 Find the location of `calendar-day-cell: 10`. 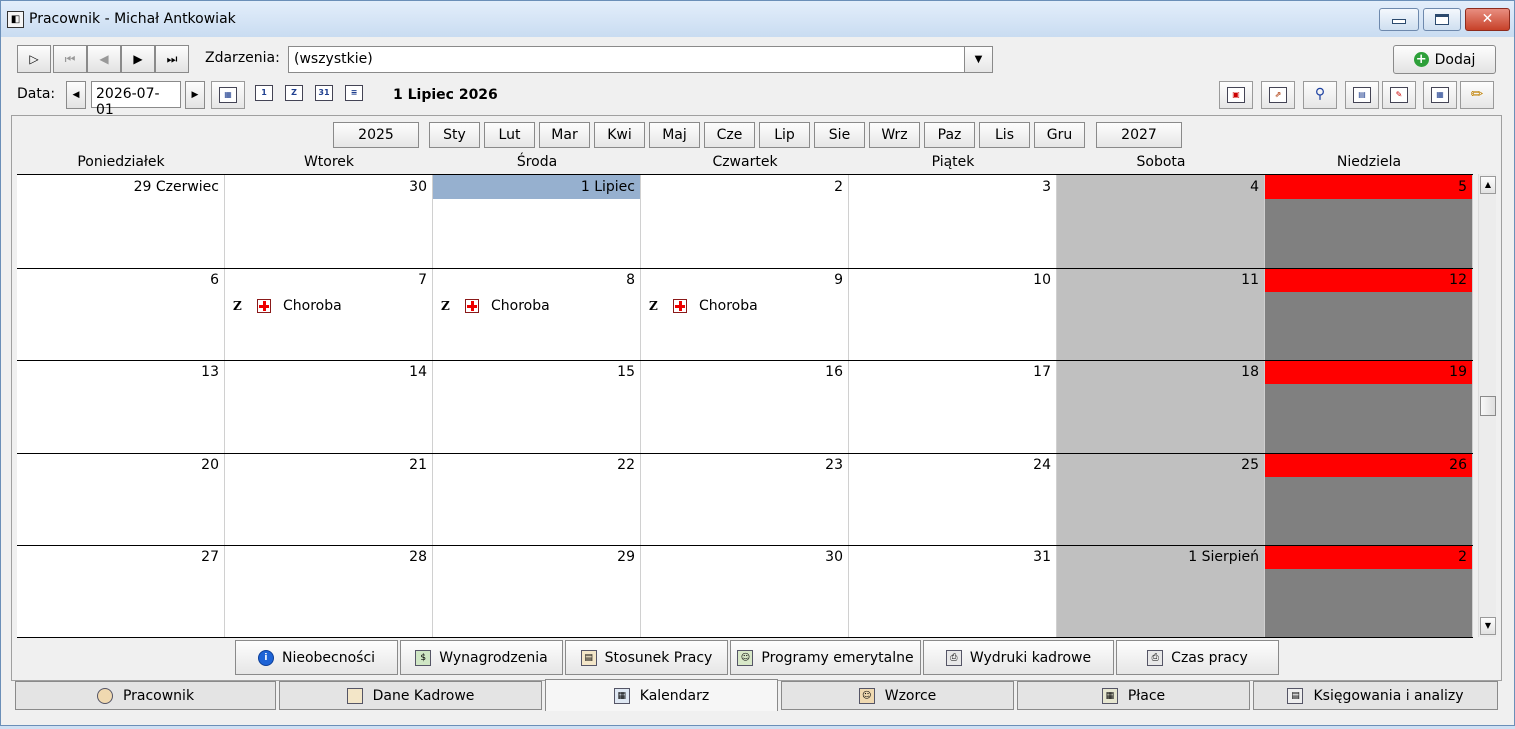

calendar-day-cell: 10 is located at coordinates (953, 314).